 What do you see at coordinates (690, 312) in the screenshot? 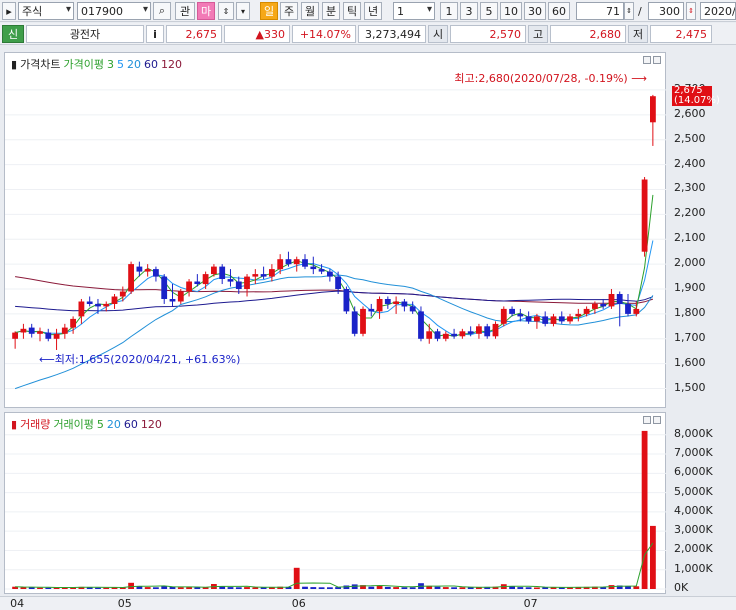
I see `price-y-tick-label: 1,800` at bounding box center [690, 312].